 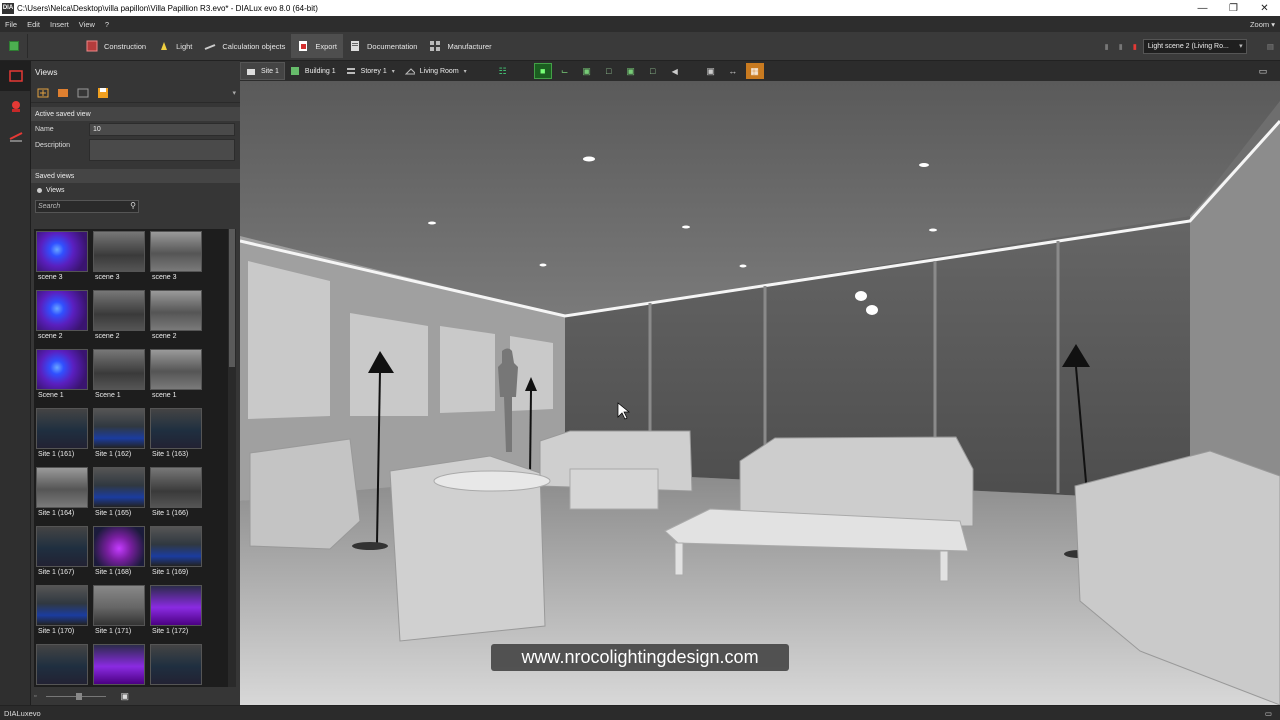 I want to click on search-icon: ⚲, so click(x=133, y=205).